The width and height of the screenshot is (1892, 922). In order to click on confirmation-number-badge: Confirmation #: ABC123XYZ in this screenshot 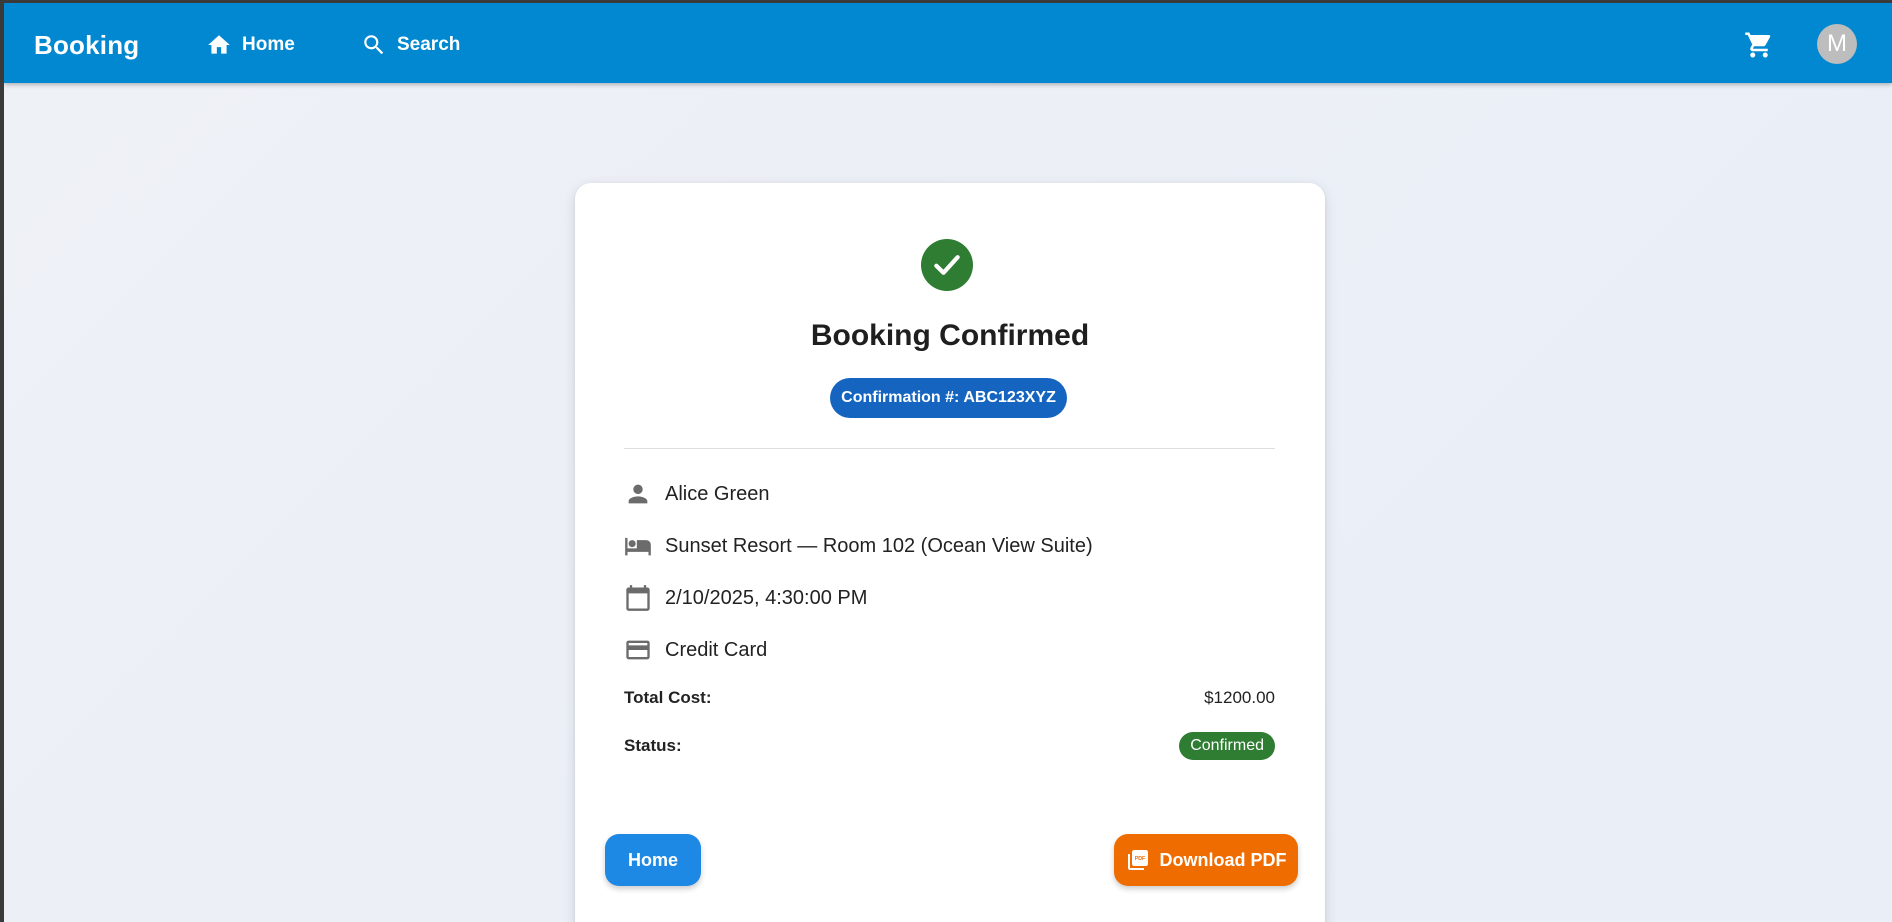, I will do `click(948, 398)`.